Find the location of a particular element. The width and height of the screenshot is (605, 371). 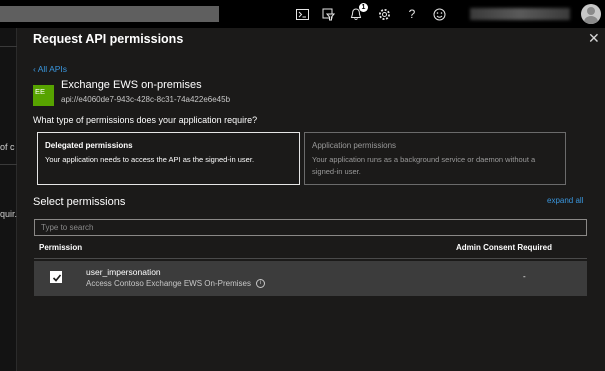

notification-count-badge: 1 is located at coordinates (363, 7).